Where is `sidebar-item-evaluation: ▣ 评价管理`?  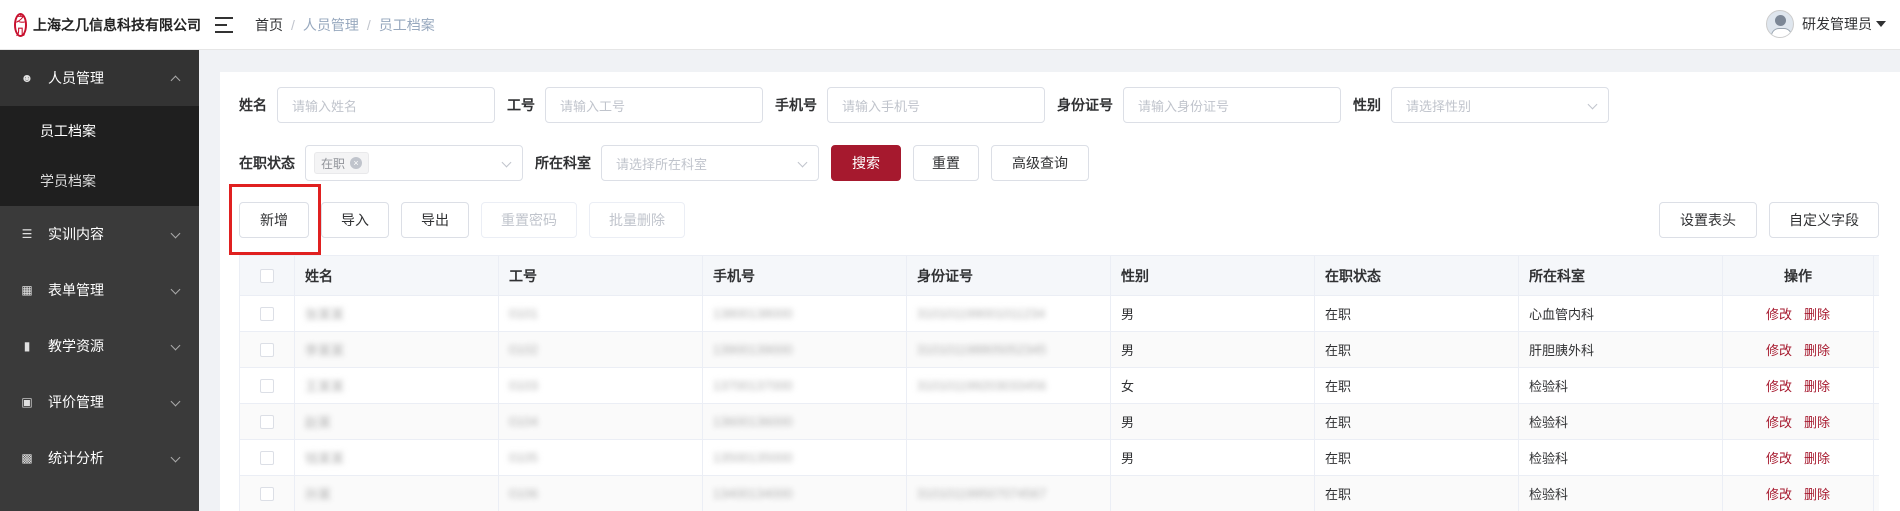
sidebar-item-evaluation: ▣ 评价管理 is located at coordinates (99, 402).